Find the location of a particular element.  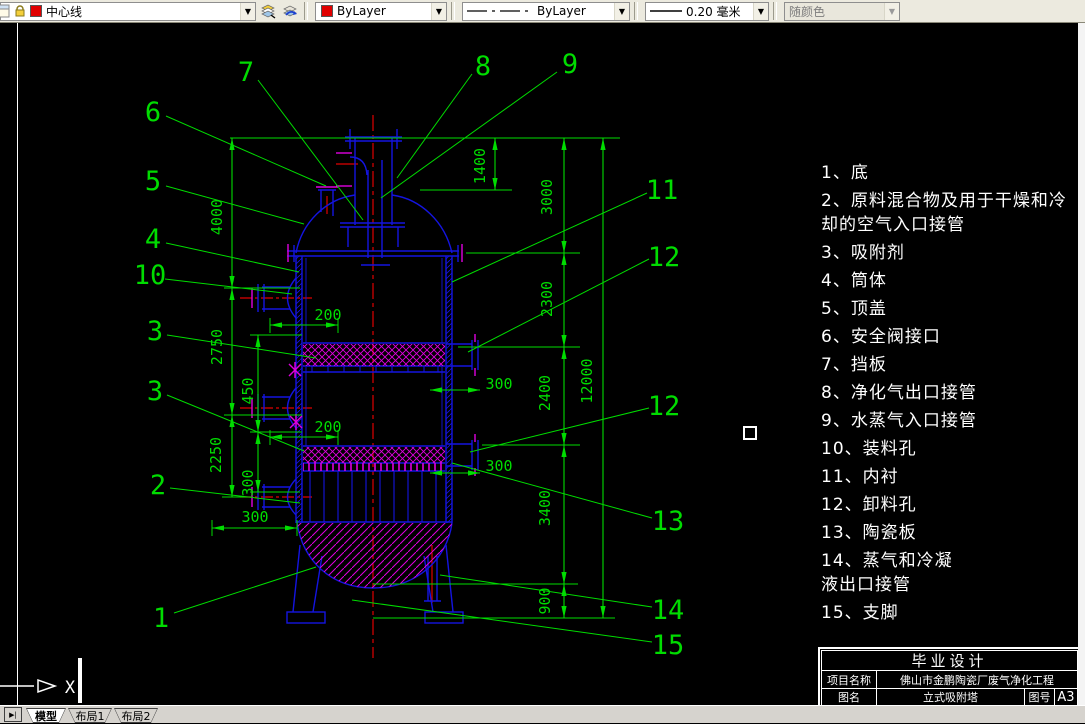

layer-lock-icon is located at coordinates (20, 11).